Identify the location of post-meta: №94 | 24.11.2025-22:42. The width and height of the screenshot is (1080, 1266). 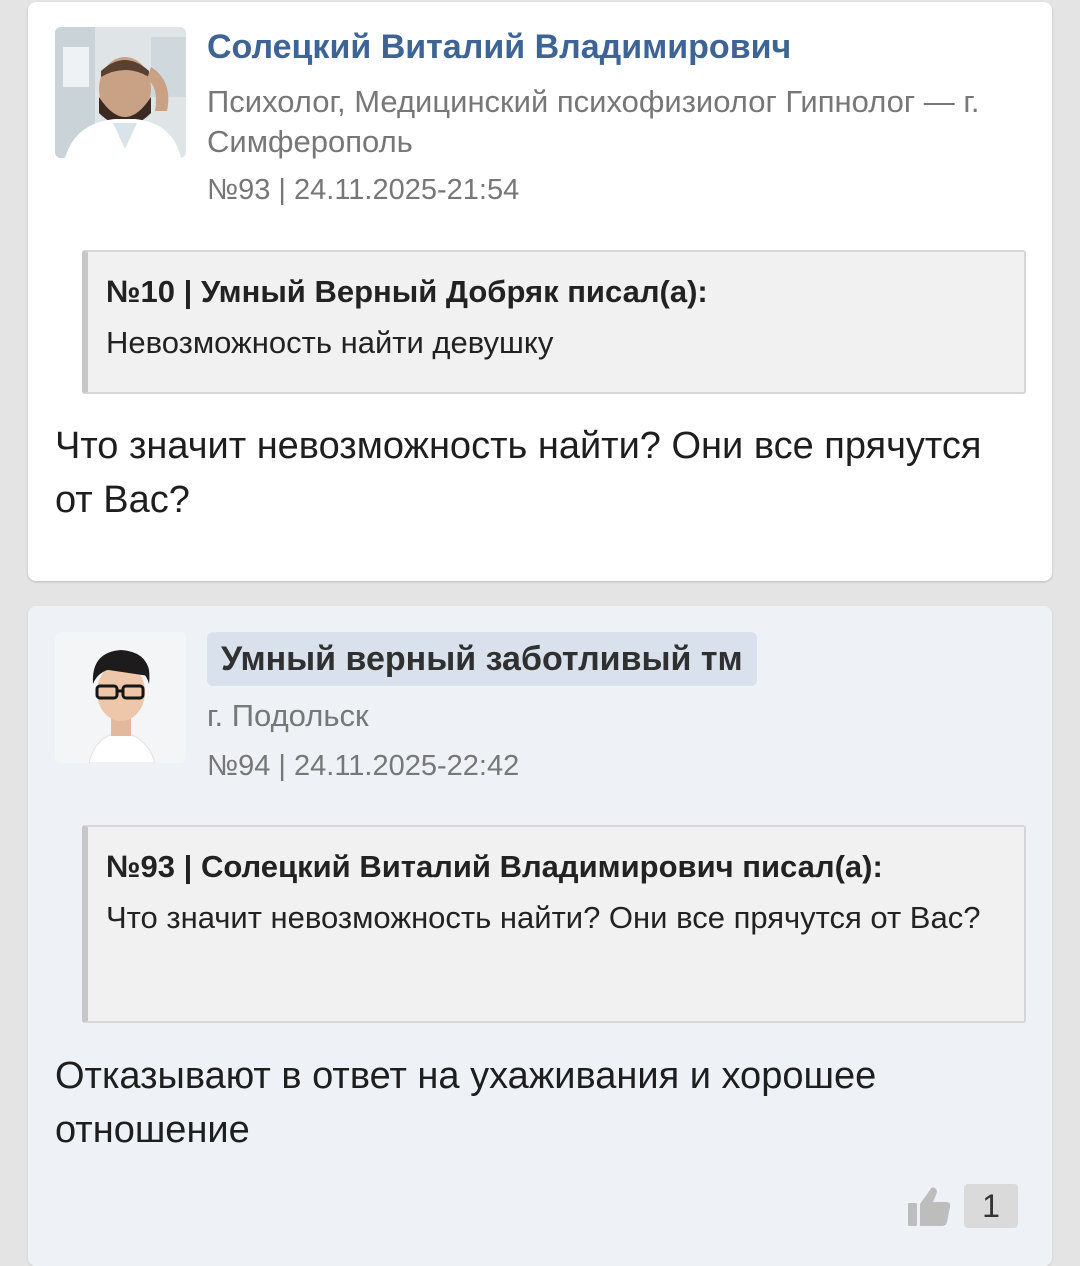
(363, 766).